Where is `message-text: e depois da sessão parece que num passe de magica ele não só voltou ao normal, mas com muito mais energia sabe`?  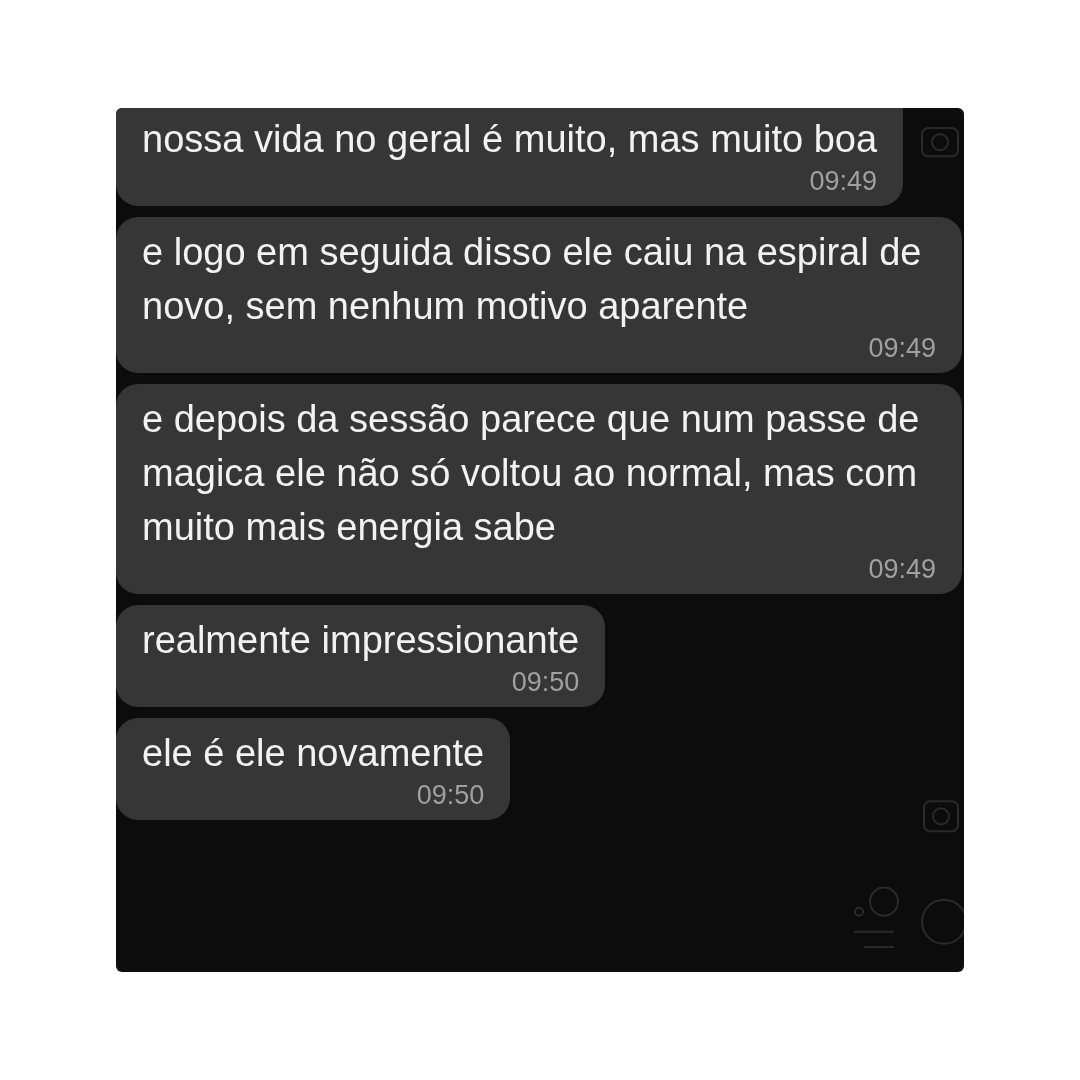 message-text: e depois da sessão parece que num passe de magica ele não só voltou ao normal, mas com muito mais energia sabe is located at coordinates (531, 473).